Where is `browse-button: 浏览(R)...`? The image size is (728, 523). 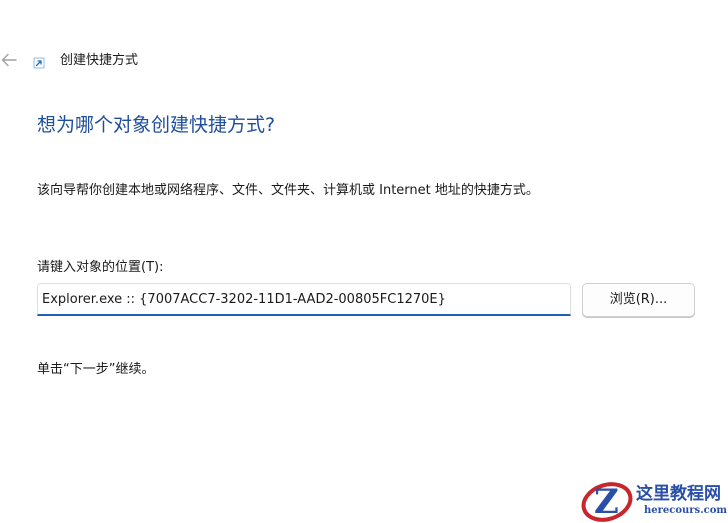
browse-button: 浏览(R)... is located at coordinates (638, 300).